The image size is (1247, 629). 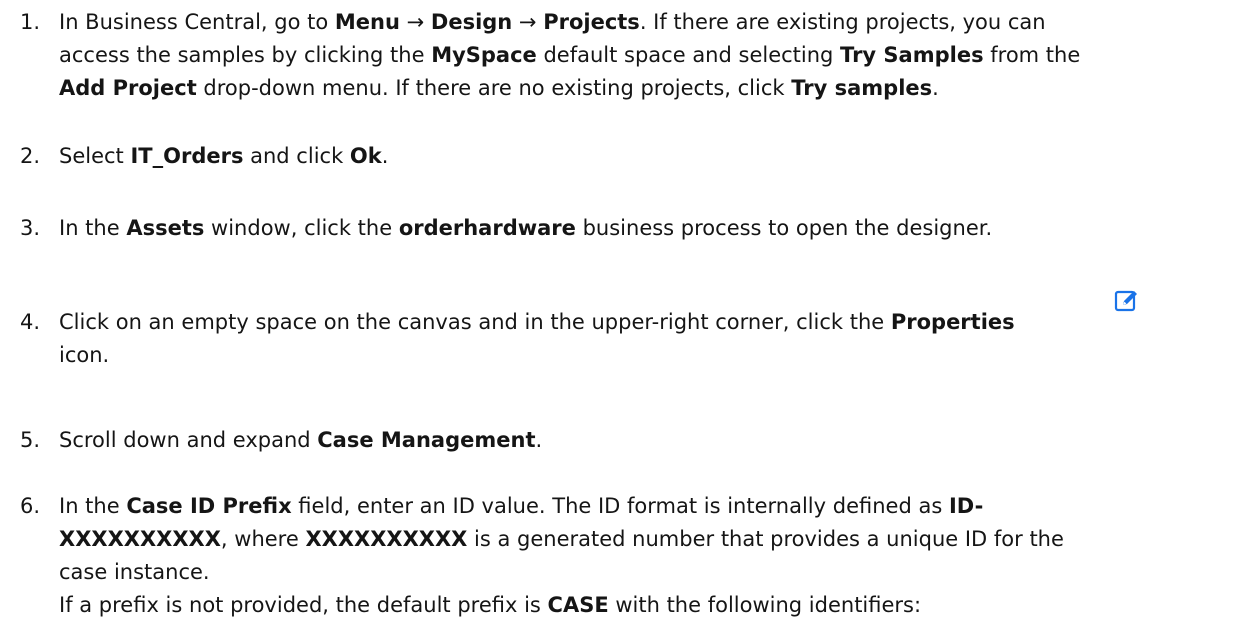 I want to click on text: from the, so click(x=1032, y=55).